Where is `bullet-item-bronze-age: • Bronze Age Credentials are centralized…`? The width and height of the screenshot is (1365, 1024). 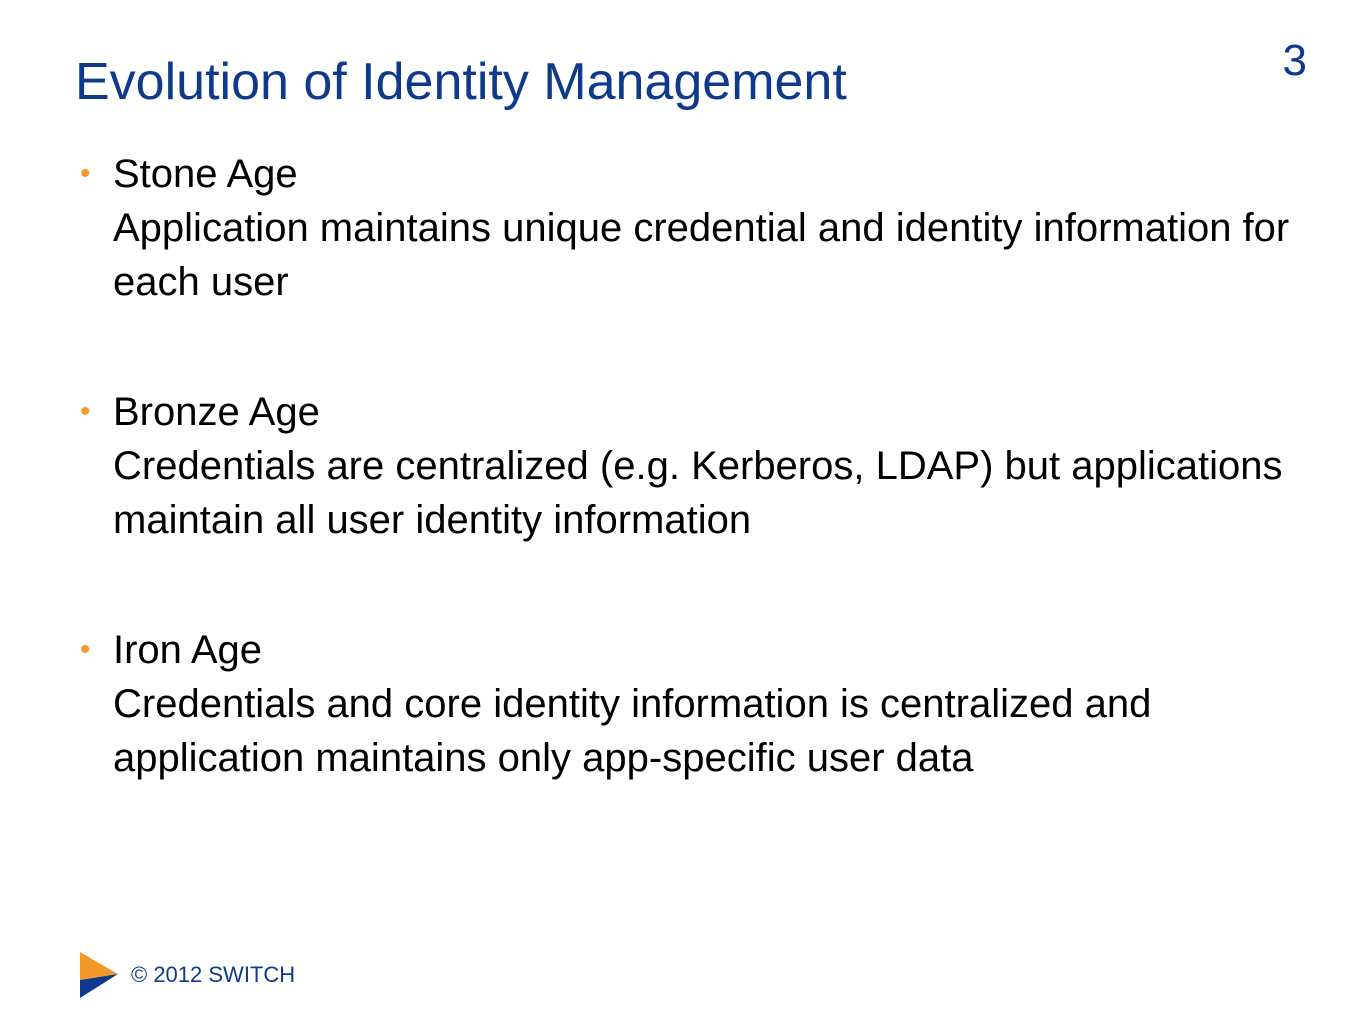 bullet-item-bronze-age: • Bronze Age Credentials are centralized… is located at coordinates (700, 466).